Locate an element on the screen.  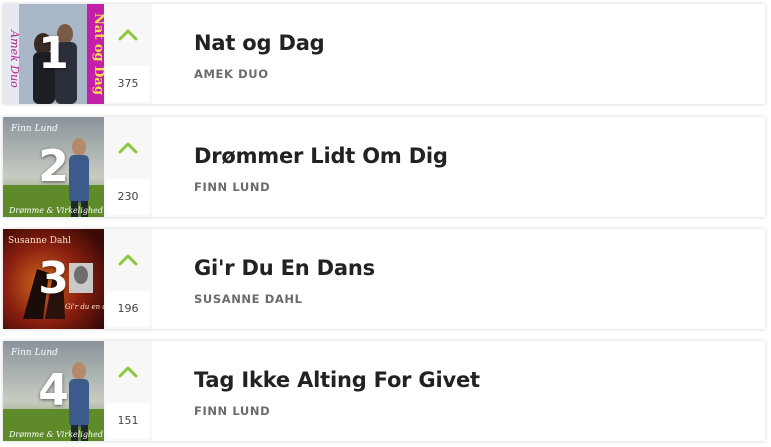
trend-column: 151 is located at coordinates (128, 391).